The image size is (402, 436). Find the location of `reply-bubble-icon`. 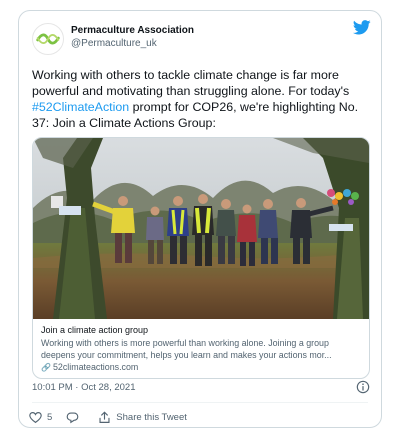

reply-bubble-icon is located at coordinates (72, 417).